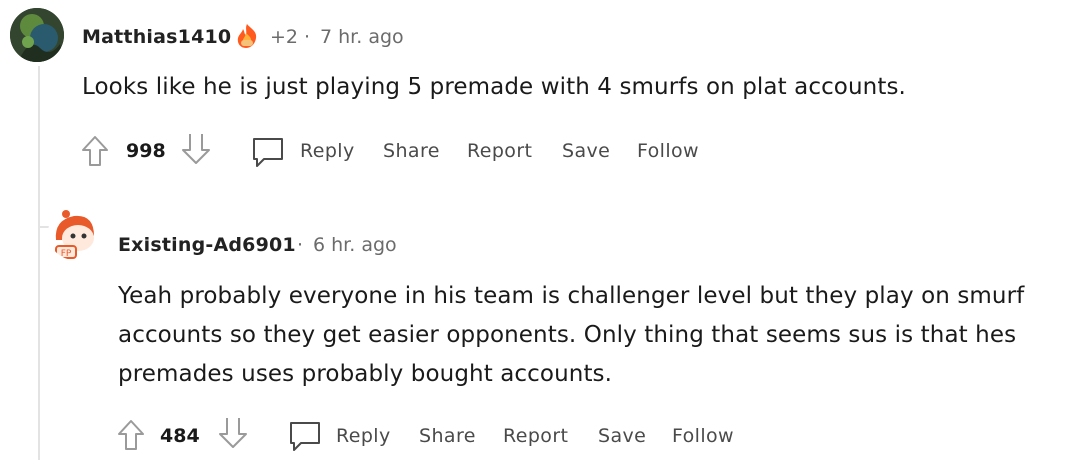 This screenshot has width=1080, height=460. I want to click on fire-hand-award-icon, so click(247, 36).